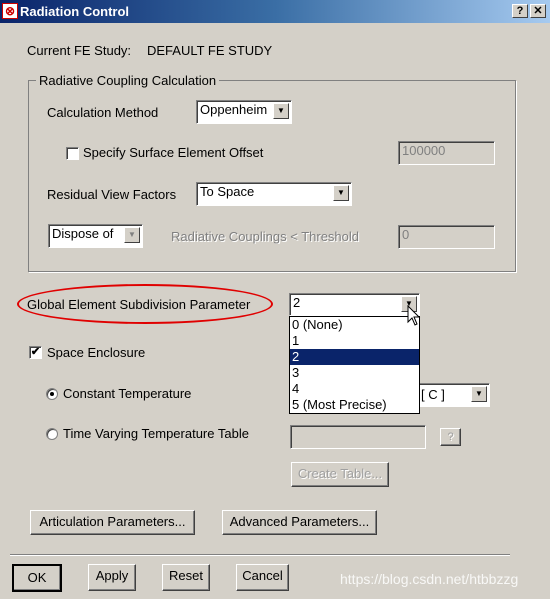 Image resolution: width=550 pixels, height=599 pixels. I want to click on threshold-input: 0, so click(446, 237).